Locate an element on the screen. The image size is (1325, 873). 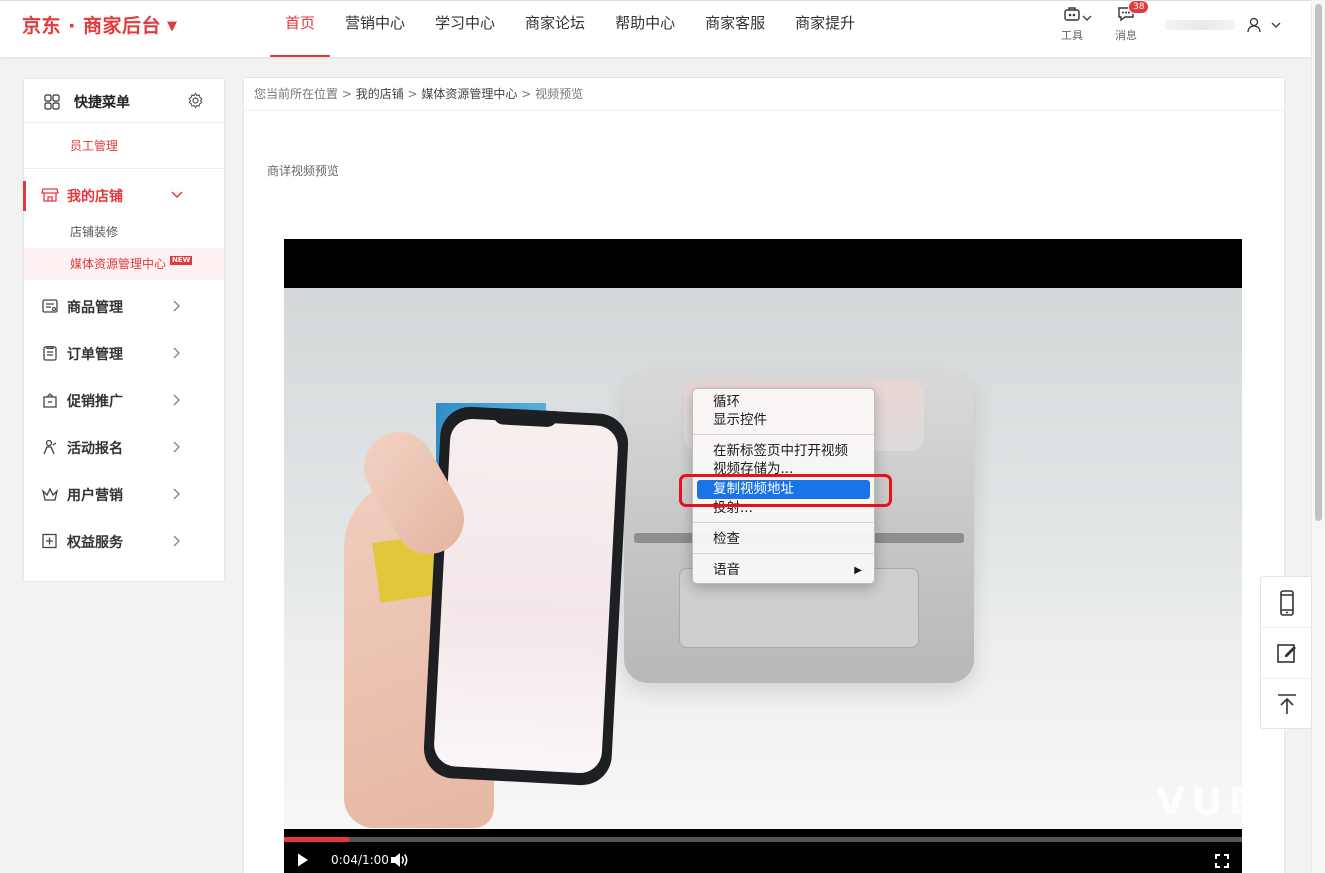
play-icon is located at coordinates (303, 860).